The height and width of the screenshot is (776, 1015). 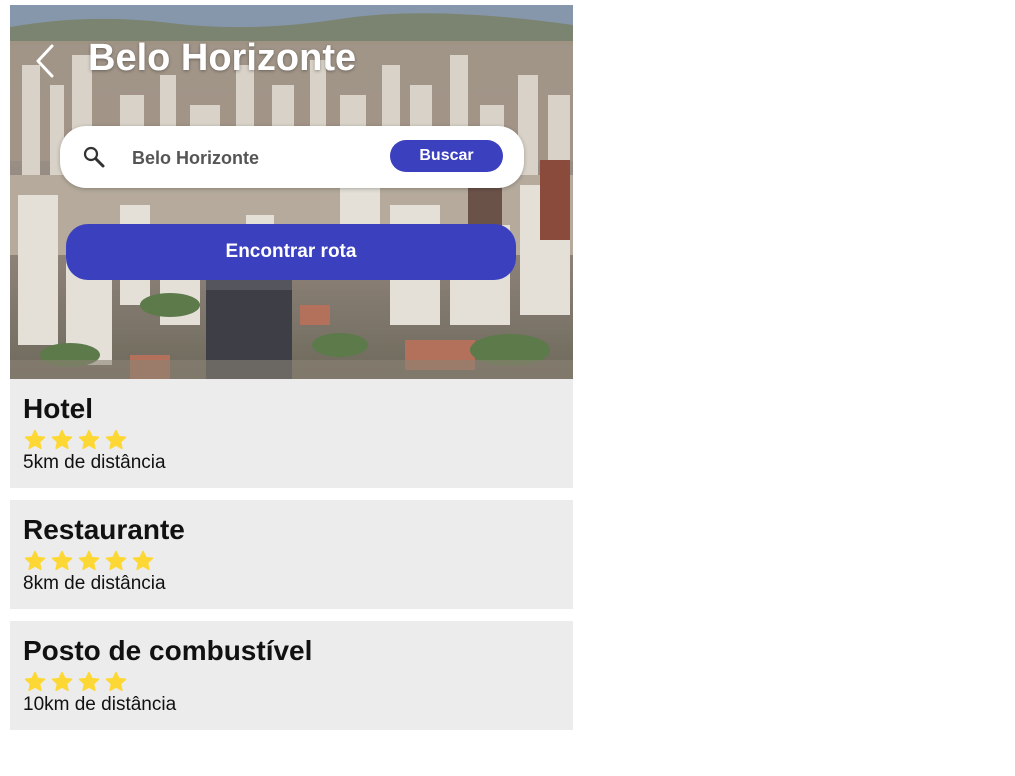 What do you see at coordinates (168, 650) in the screenshot?
I see `place-name: Posto de combustível` at bounding box center [168, 650].